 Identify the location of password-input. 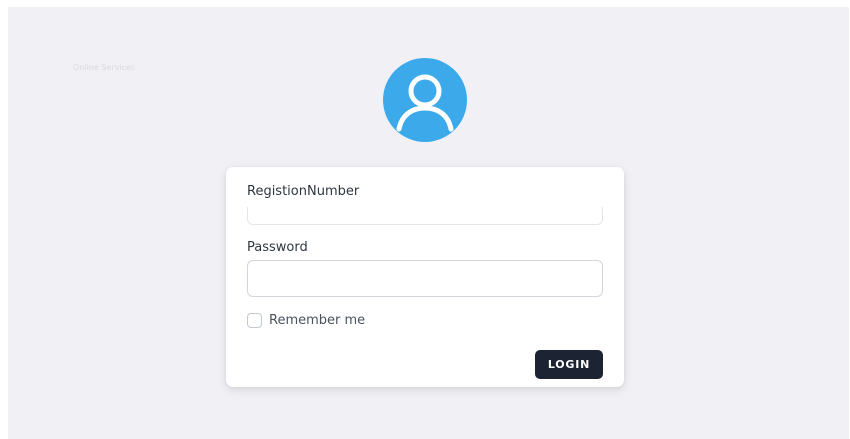
(425, 278).